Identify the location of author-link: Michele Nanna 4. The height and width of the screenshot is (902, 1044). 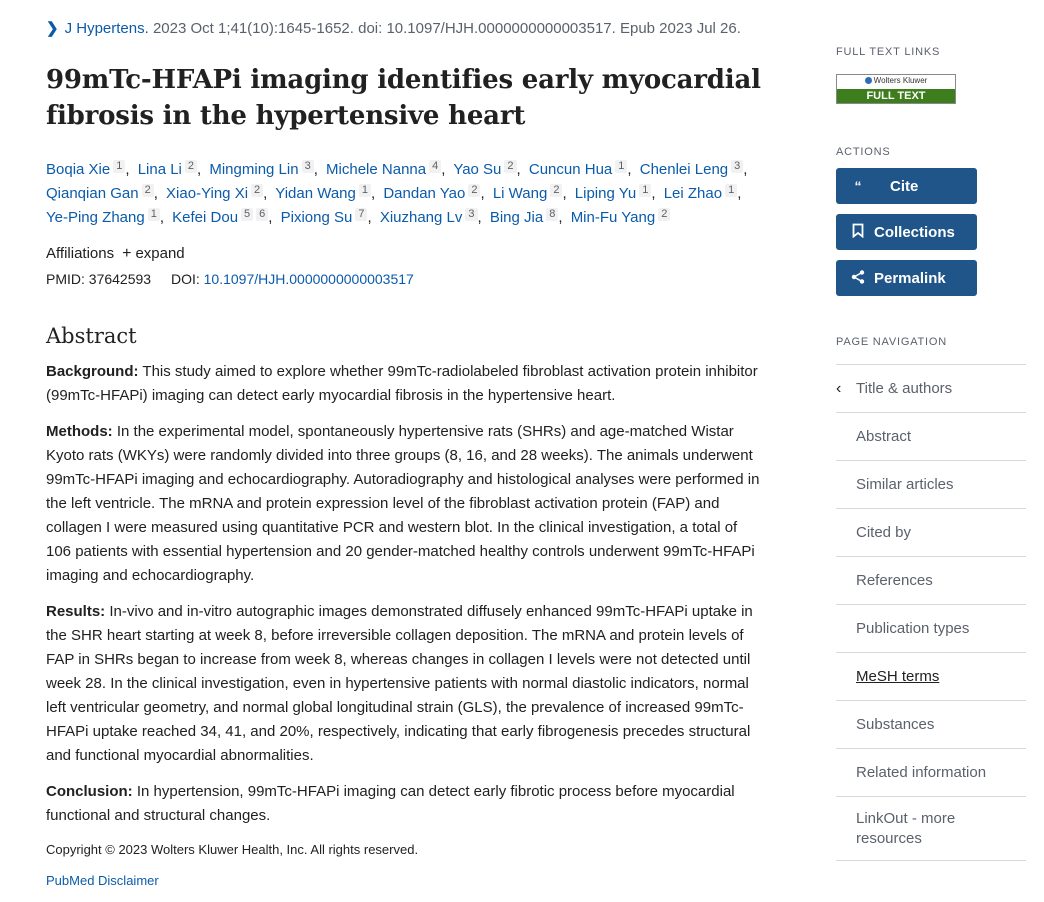
(384, 169).